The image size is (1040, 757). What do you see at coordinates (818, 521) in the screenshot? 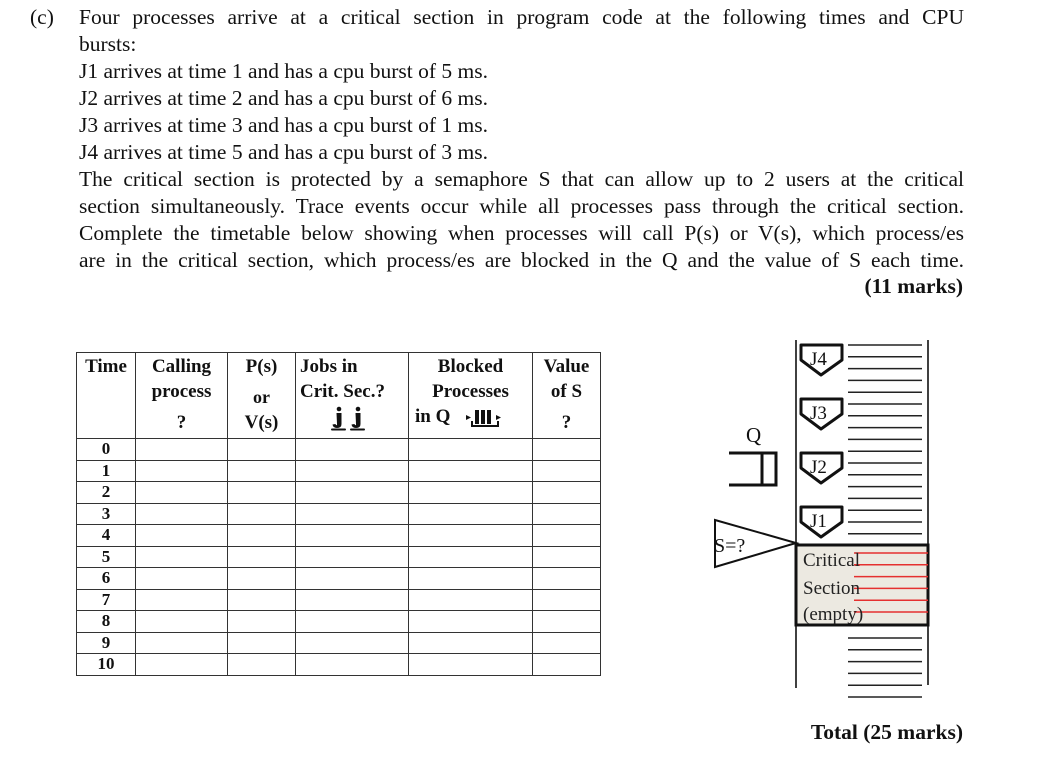
I see `job-label: J1` at bounding box center [818, 521].